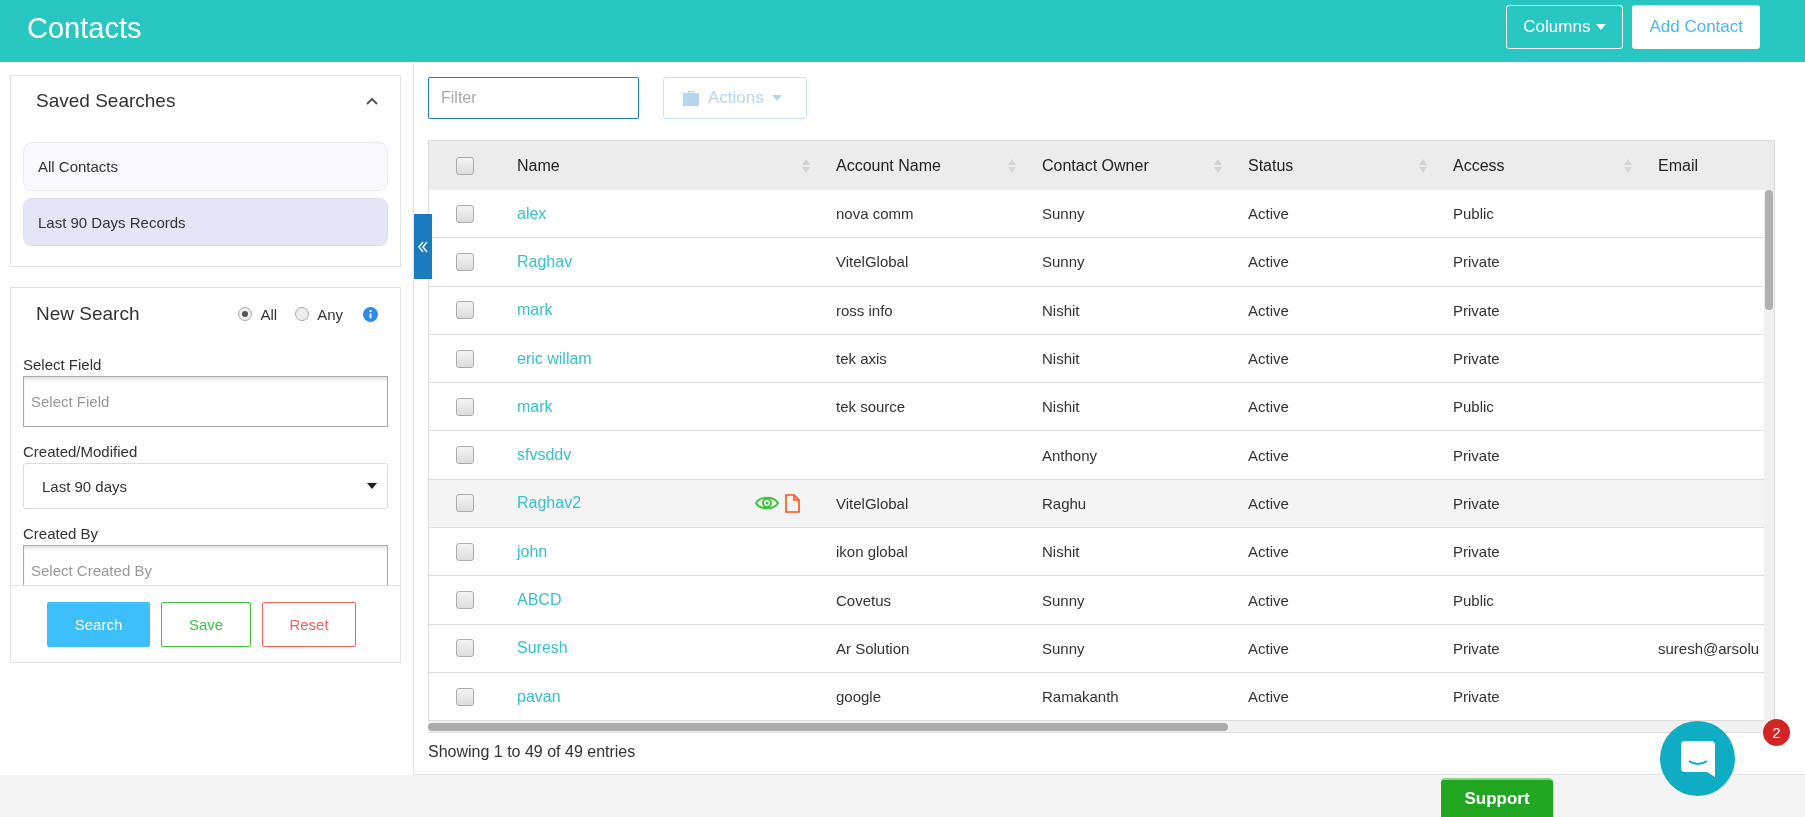 The height and width of the screenshot is (817, 1805). What do you see at coordinates (792, 503) in the screenshot?
I see `document-icon` at bounding box center [792, 503].